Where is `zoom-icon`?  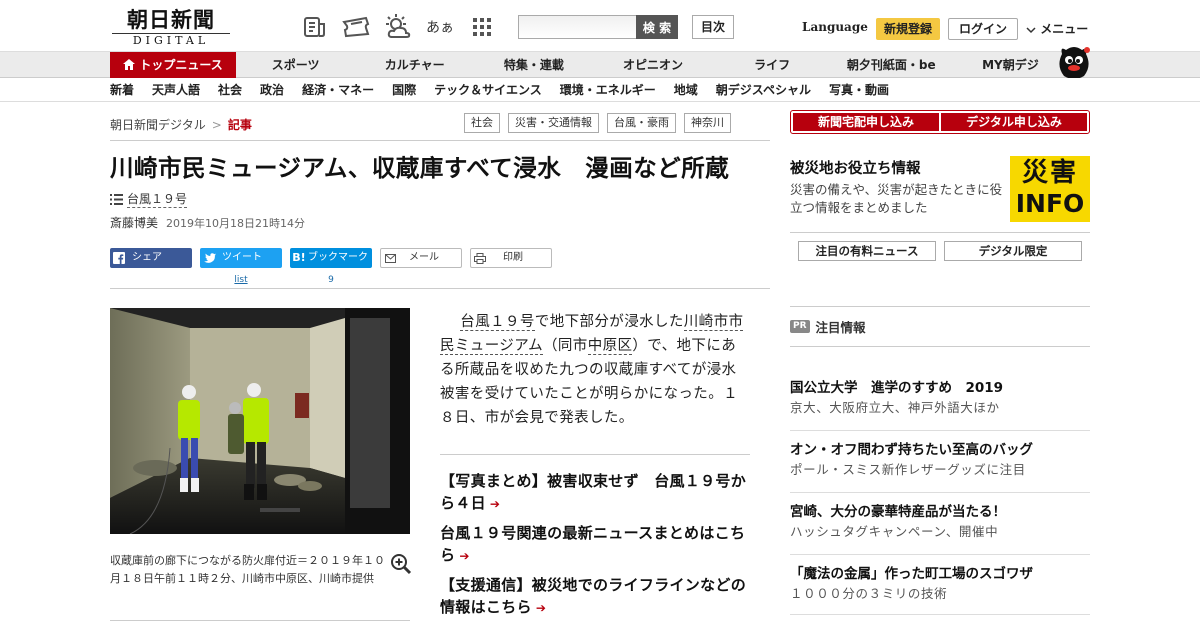
zoom-icon is located at coordinates (401, 564).